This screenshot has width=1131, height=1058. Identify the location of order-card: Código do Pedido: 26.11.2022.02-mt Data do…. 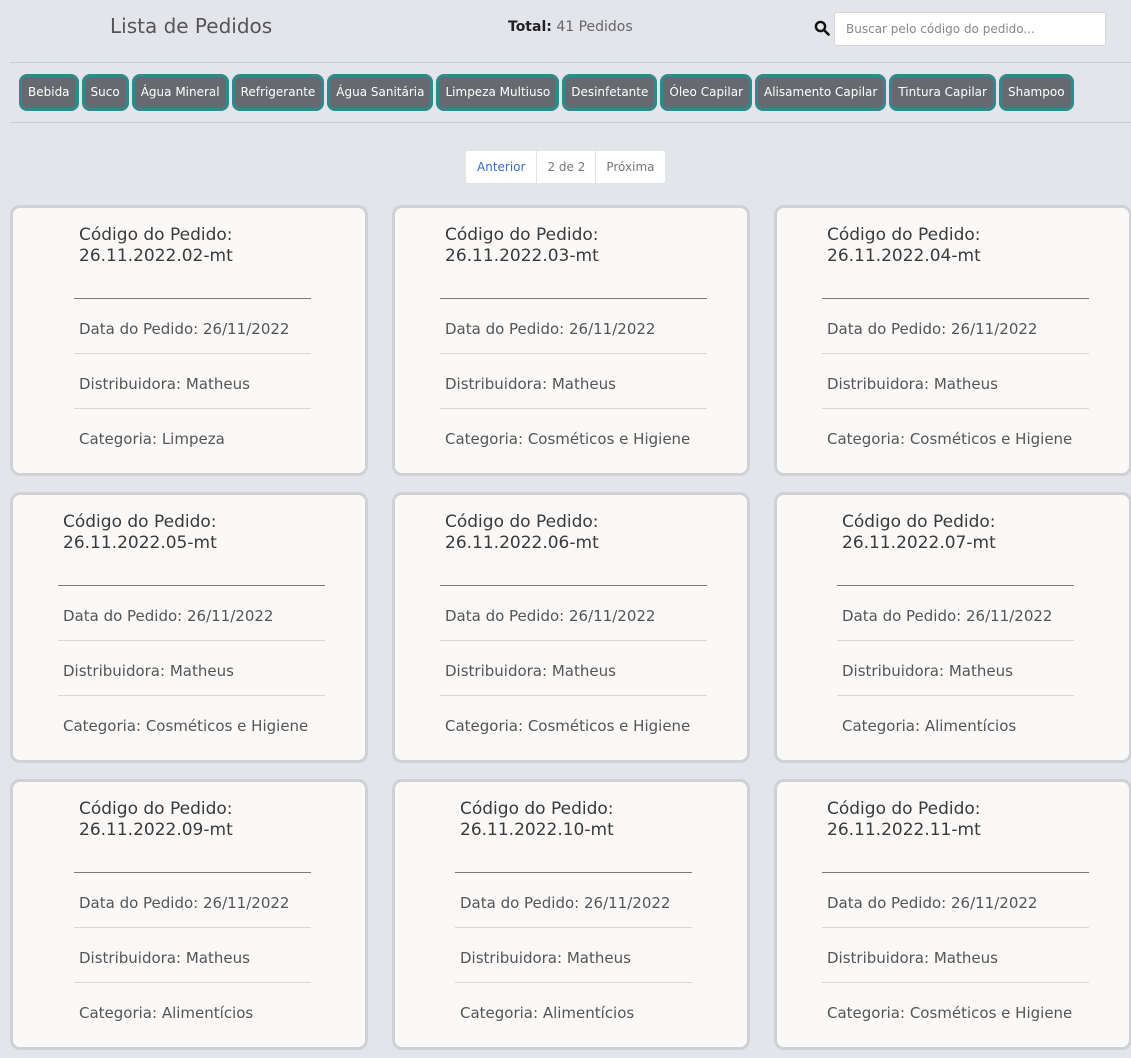
(189, 340).